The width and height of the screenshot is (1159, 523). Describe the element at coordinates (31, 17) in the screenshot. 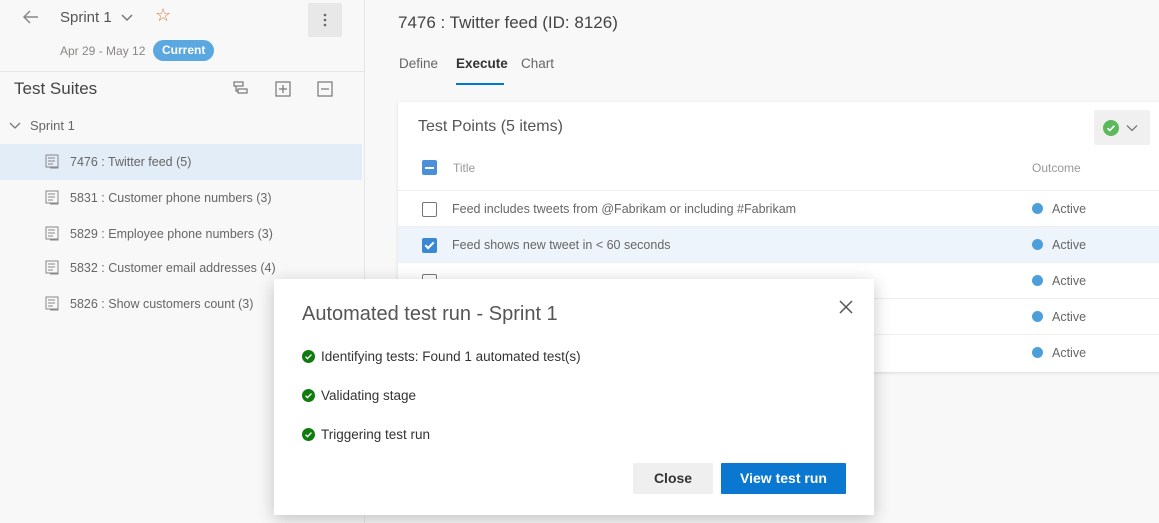

I see `back-arrow-icon` at that location.